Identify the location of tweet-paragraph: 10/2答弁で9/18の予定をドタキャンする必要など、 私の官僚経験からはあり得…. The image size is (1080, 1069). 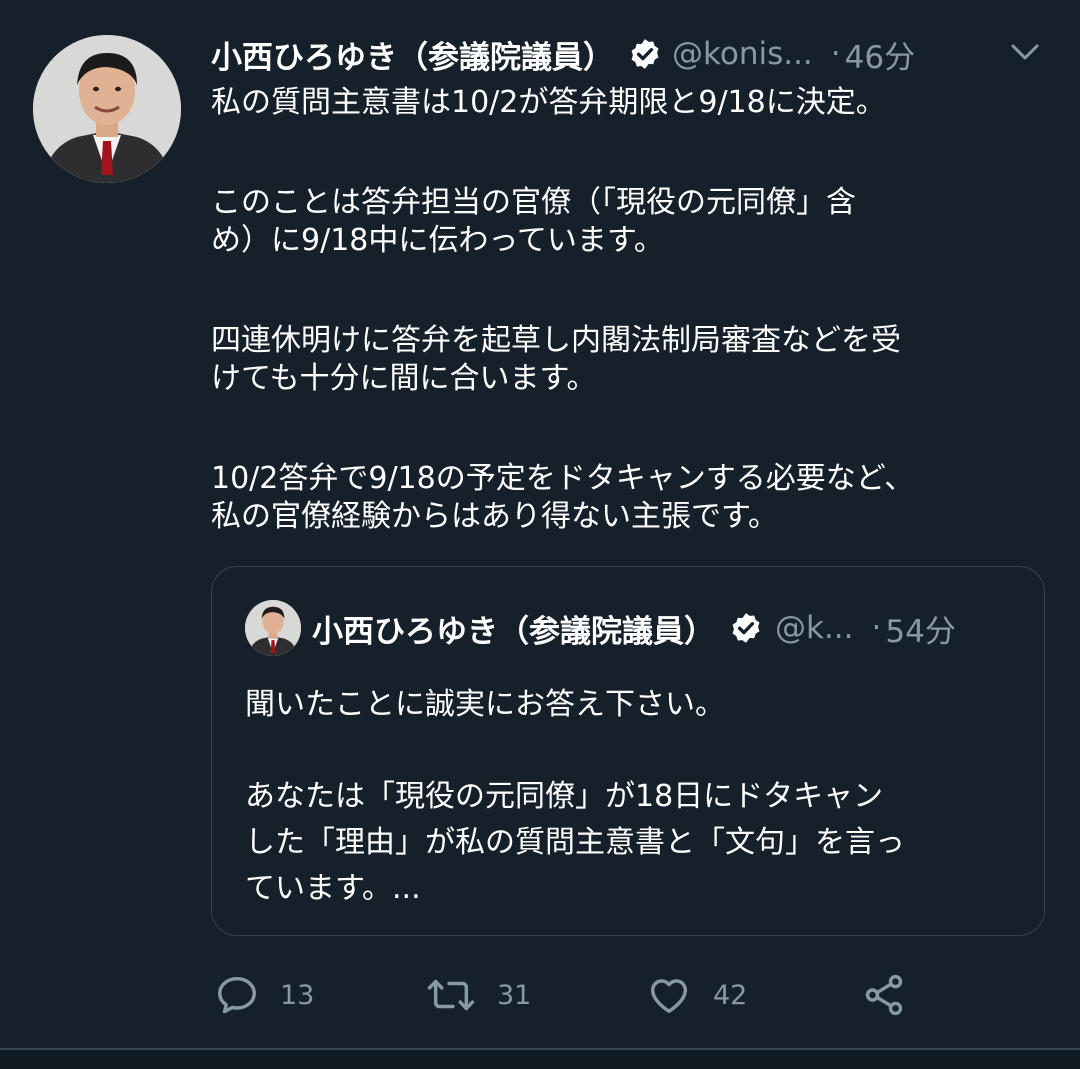
(563, 497).